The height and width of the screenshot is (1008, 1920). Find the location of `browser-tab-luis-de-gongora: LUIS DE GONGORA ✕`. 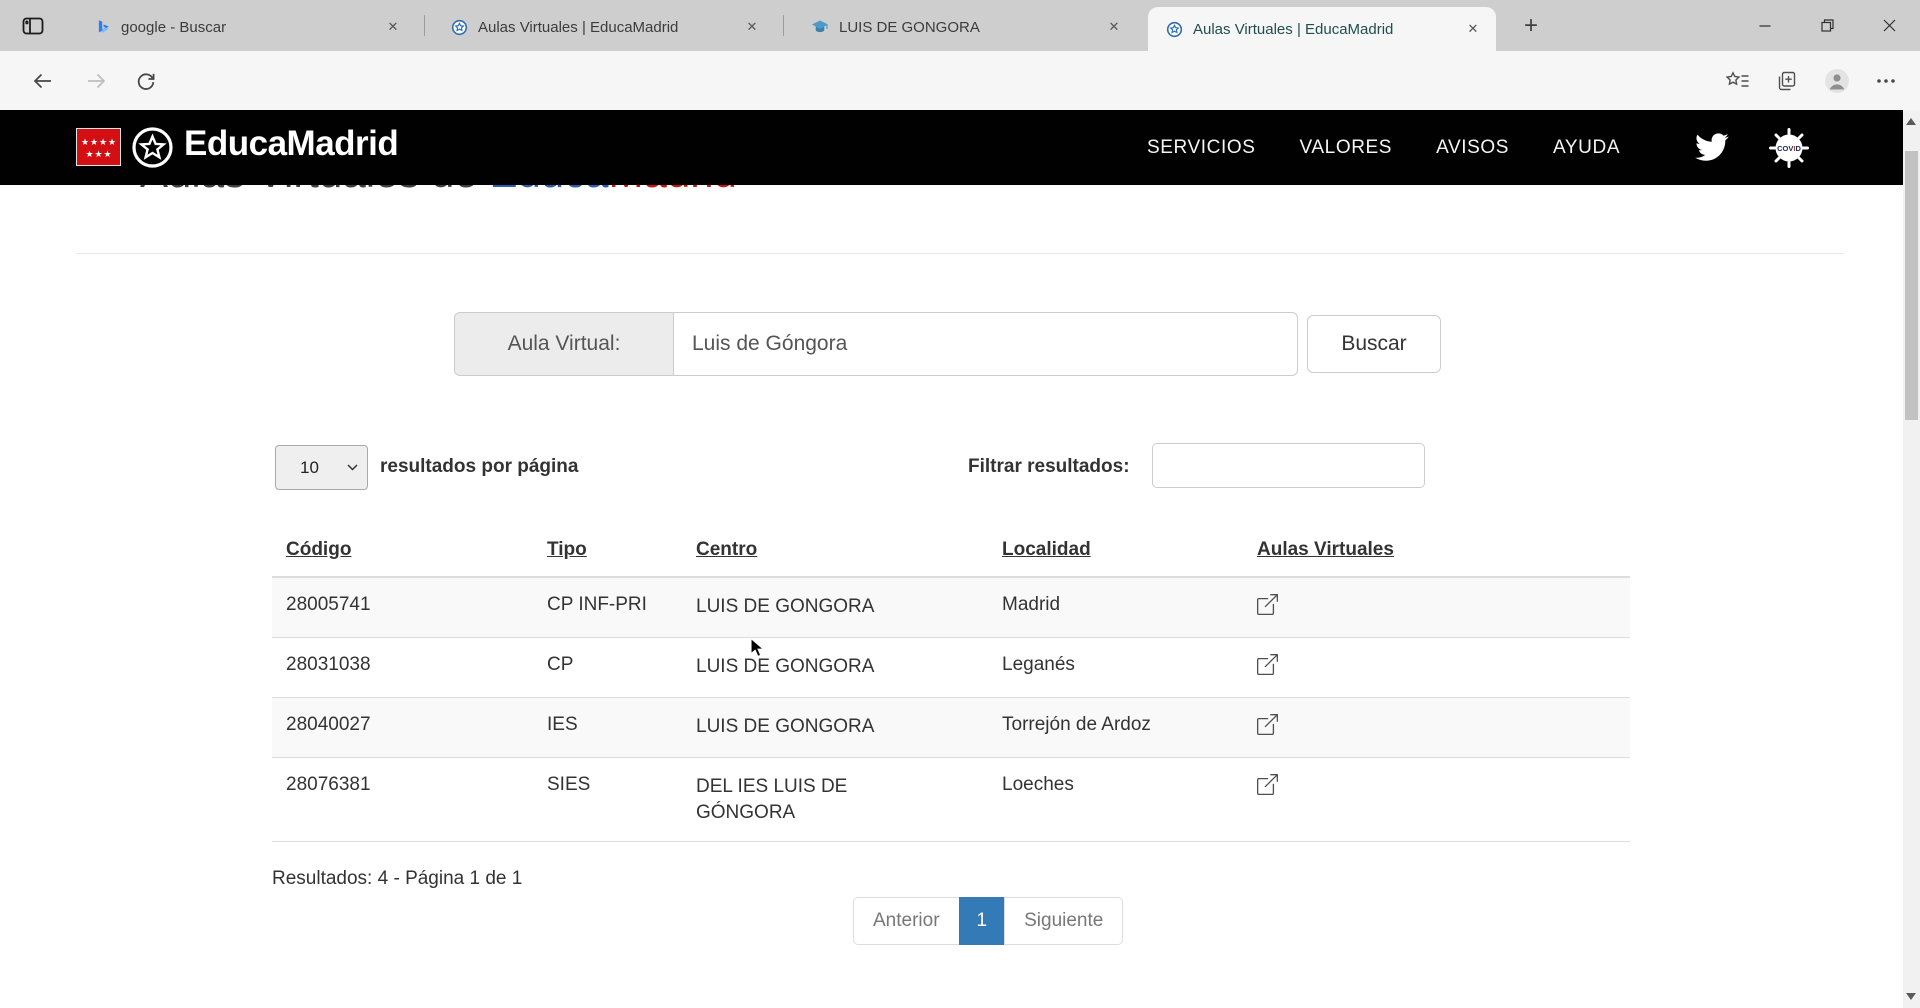

browser-tab-luis-de-gongora: LUIS DE GONGORA ✕ is located at coordinates (965, 27).